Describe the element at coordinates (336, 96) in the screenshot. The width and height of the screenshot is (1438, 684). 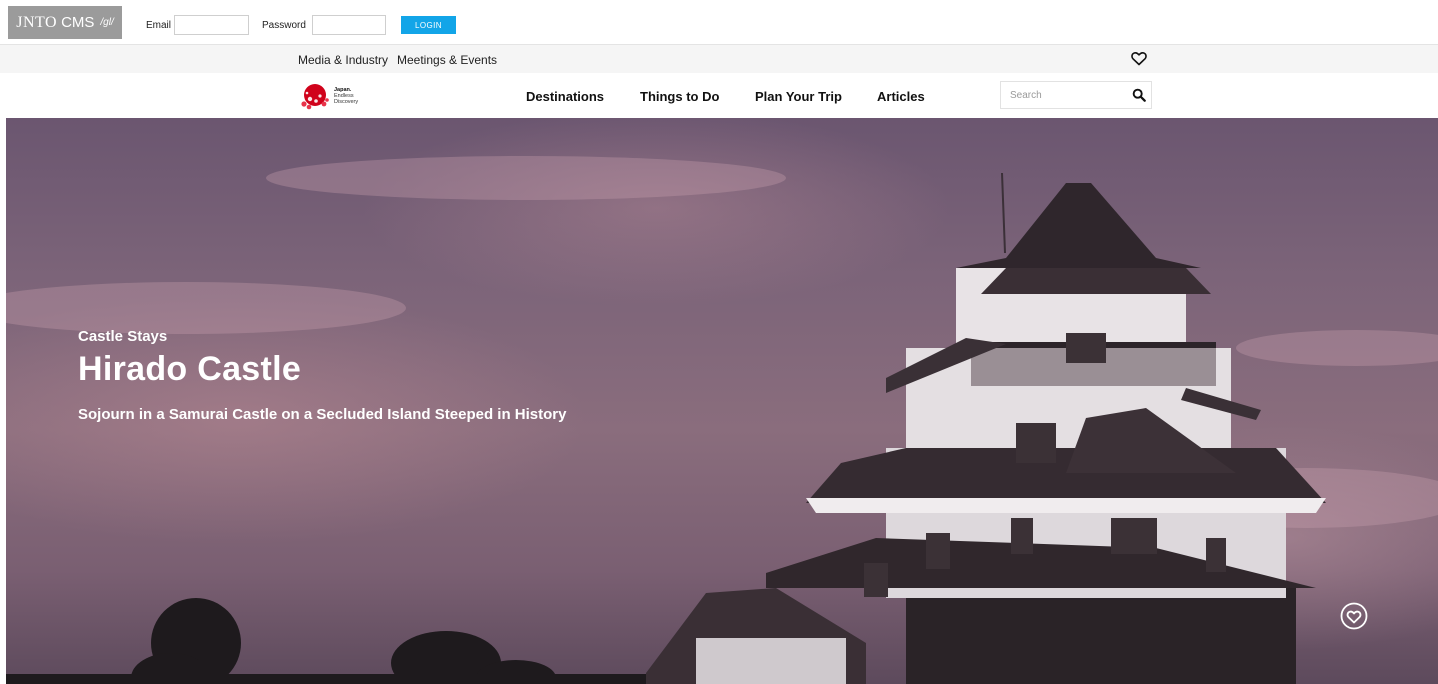
I see `brand-logo: Japan. Endless Discovery` at that location.